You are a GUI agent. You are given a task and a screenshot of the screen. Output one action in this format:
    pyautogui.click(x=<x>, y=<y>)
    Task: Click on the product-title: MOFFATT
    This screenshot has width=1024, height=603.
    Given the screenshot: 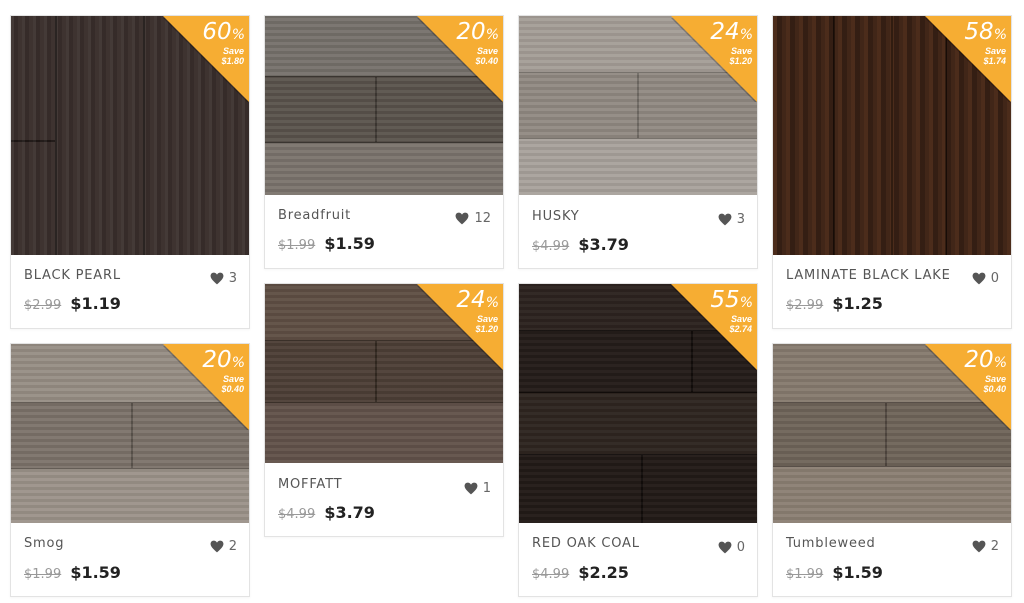 What is the action you would take?
    pyautogui.click(x=310, y=484)
    